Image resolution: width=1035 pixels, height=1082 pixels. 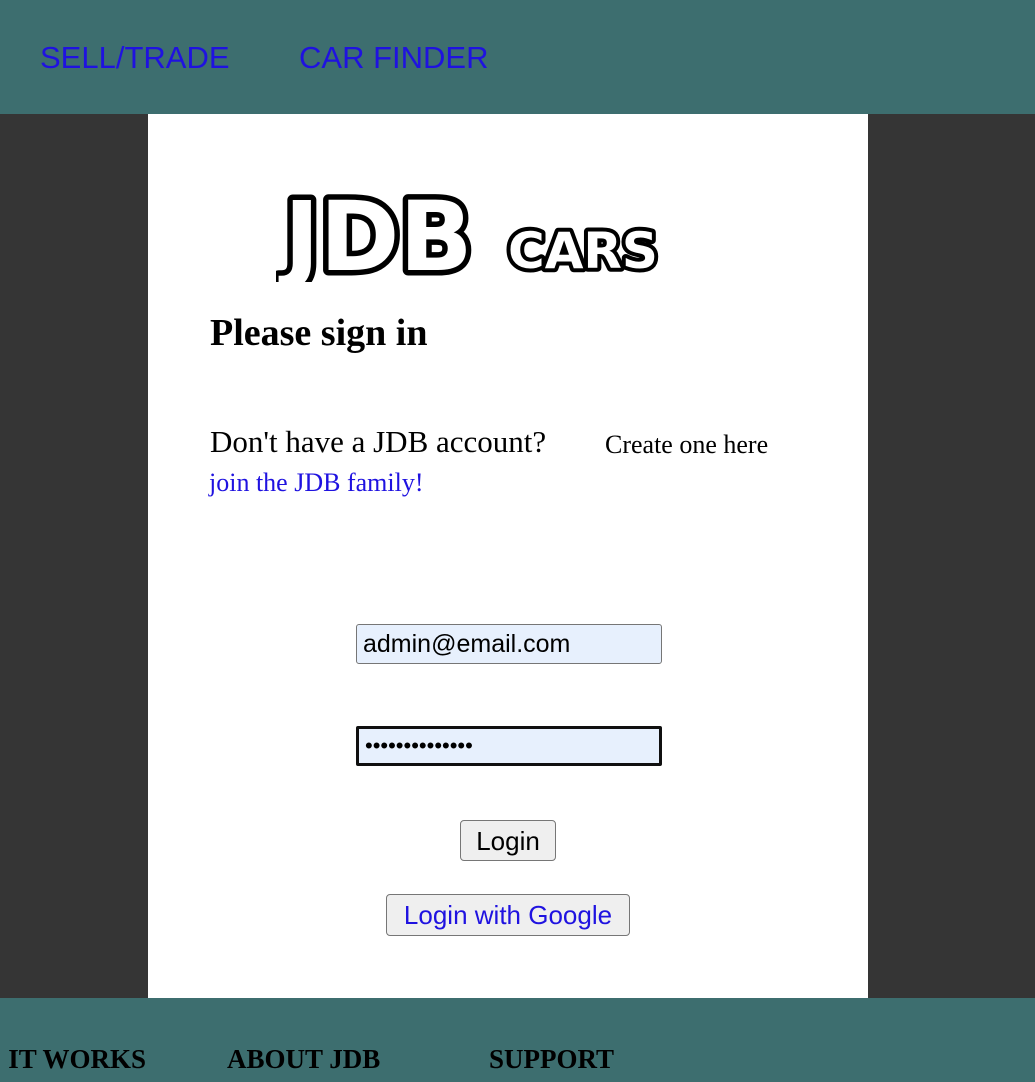 I want to click on create-account-text: Create one here, so click(x=687, y=444).